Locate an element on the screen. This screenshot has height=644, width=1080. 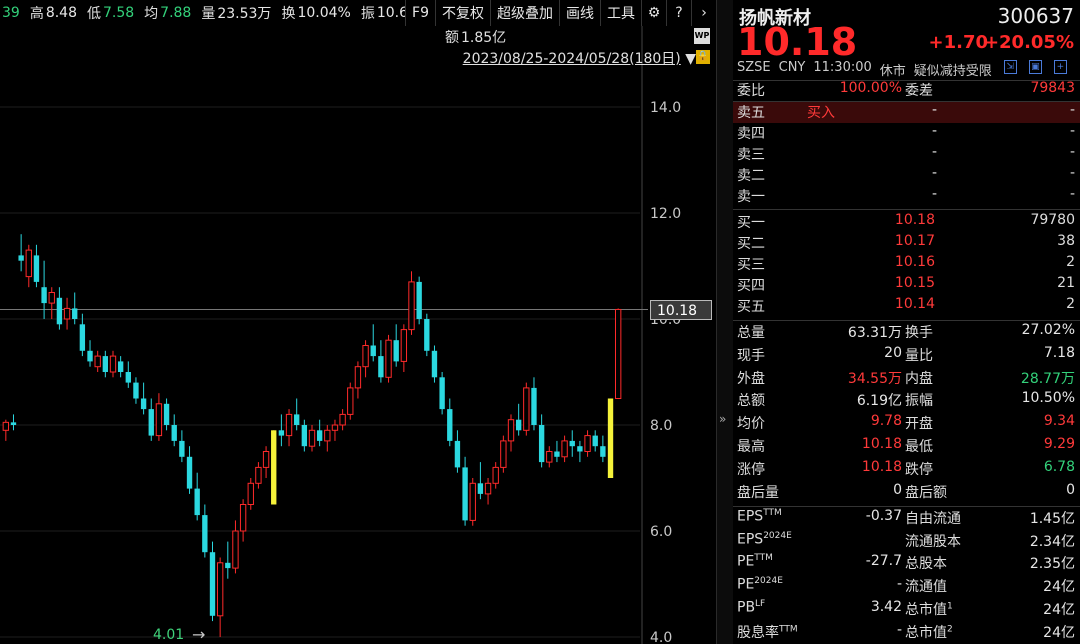
orderbook-row-sell: 卖一 - - is located at coordinates (906, 196).